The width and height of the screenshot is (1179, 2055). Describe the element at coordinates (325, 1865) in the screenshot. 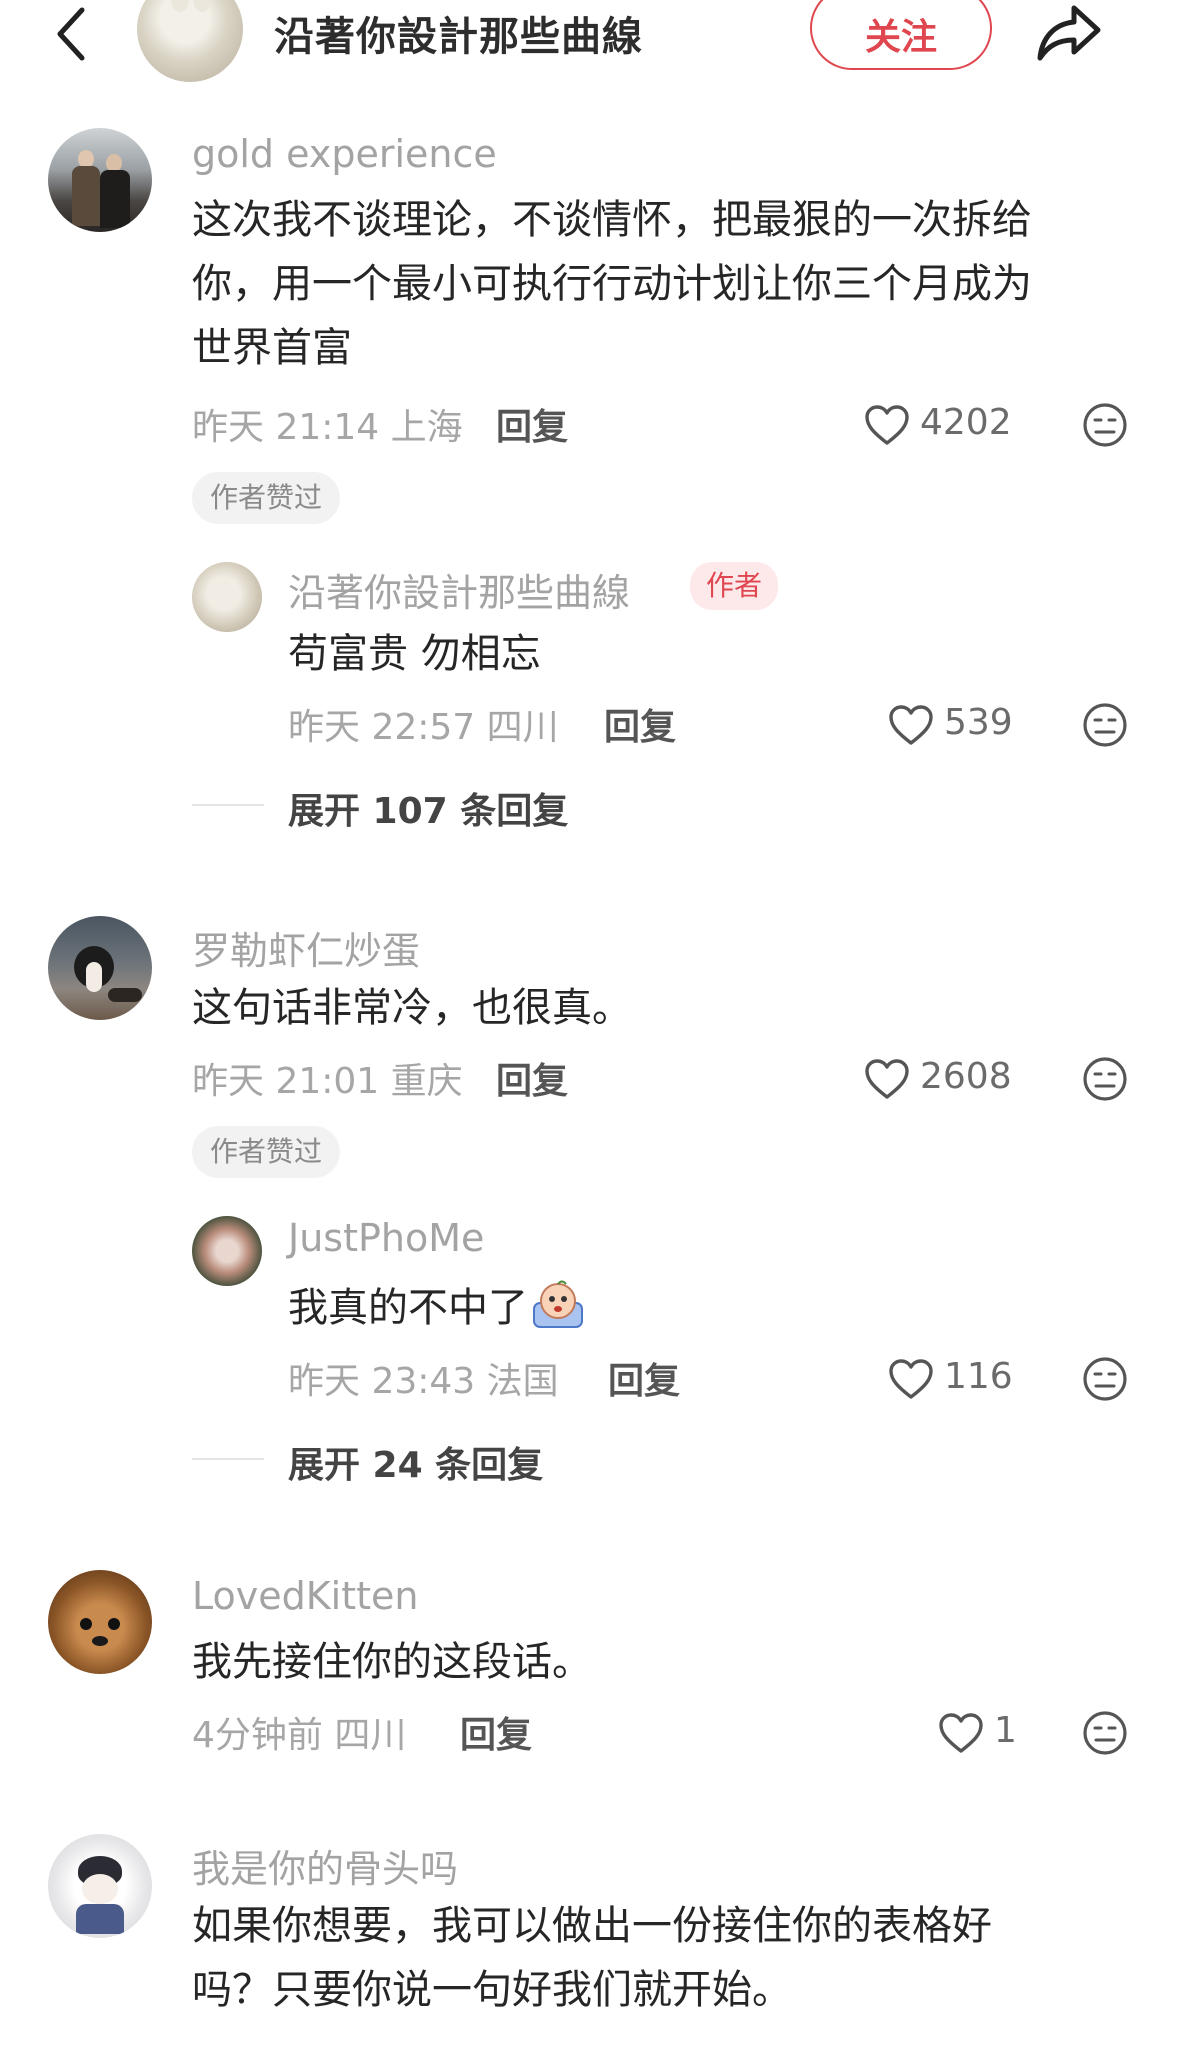

I see `username: 我是你的骨头吗` at that location.